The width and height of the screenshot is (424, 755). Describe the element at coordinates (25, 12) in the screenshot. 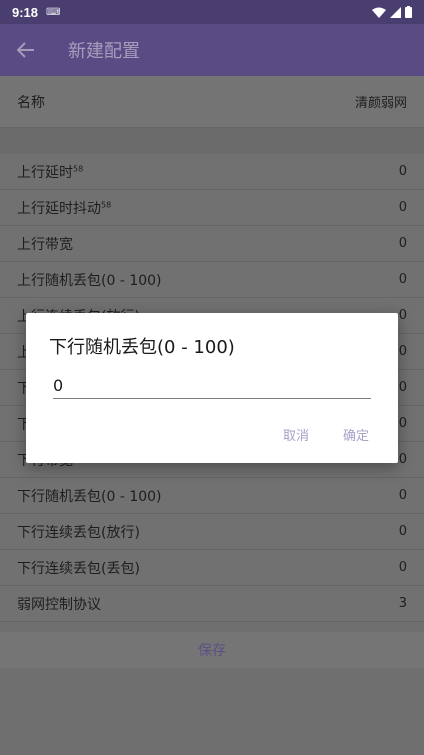

I see `status-time: 9:18` at that location.